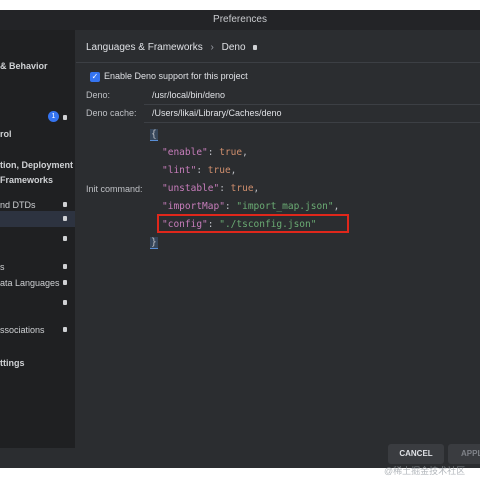 This screenshot has width=480, height=480. What do you see at coordinates (144, 47) in the screenshot?
I see `breadcrumb-parent: Languages & Frameworks` at bounding box center [144, 47].